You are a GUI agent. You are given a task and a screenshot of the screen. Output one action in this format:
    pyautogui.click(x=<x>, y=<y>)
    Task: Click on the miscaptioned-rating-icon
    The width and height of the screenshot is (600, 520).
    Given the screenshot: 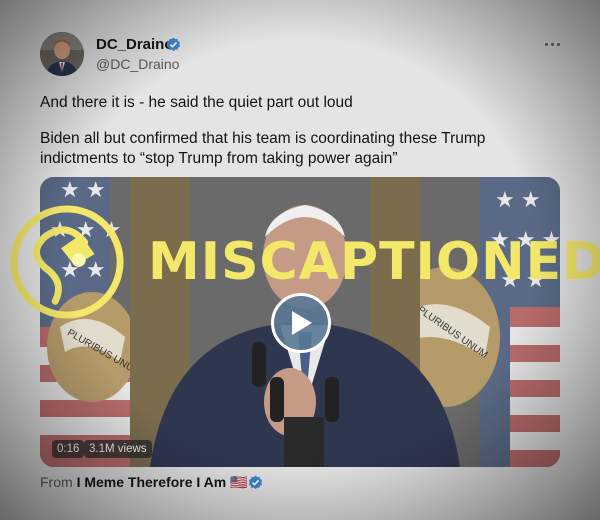 What is the action you would take?
    pyautogui.click(x=67, y=262)
    